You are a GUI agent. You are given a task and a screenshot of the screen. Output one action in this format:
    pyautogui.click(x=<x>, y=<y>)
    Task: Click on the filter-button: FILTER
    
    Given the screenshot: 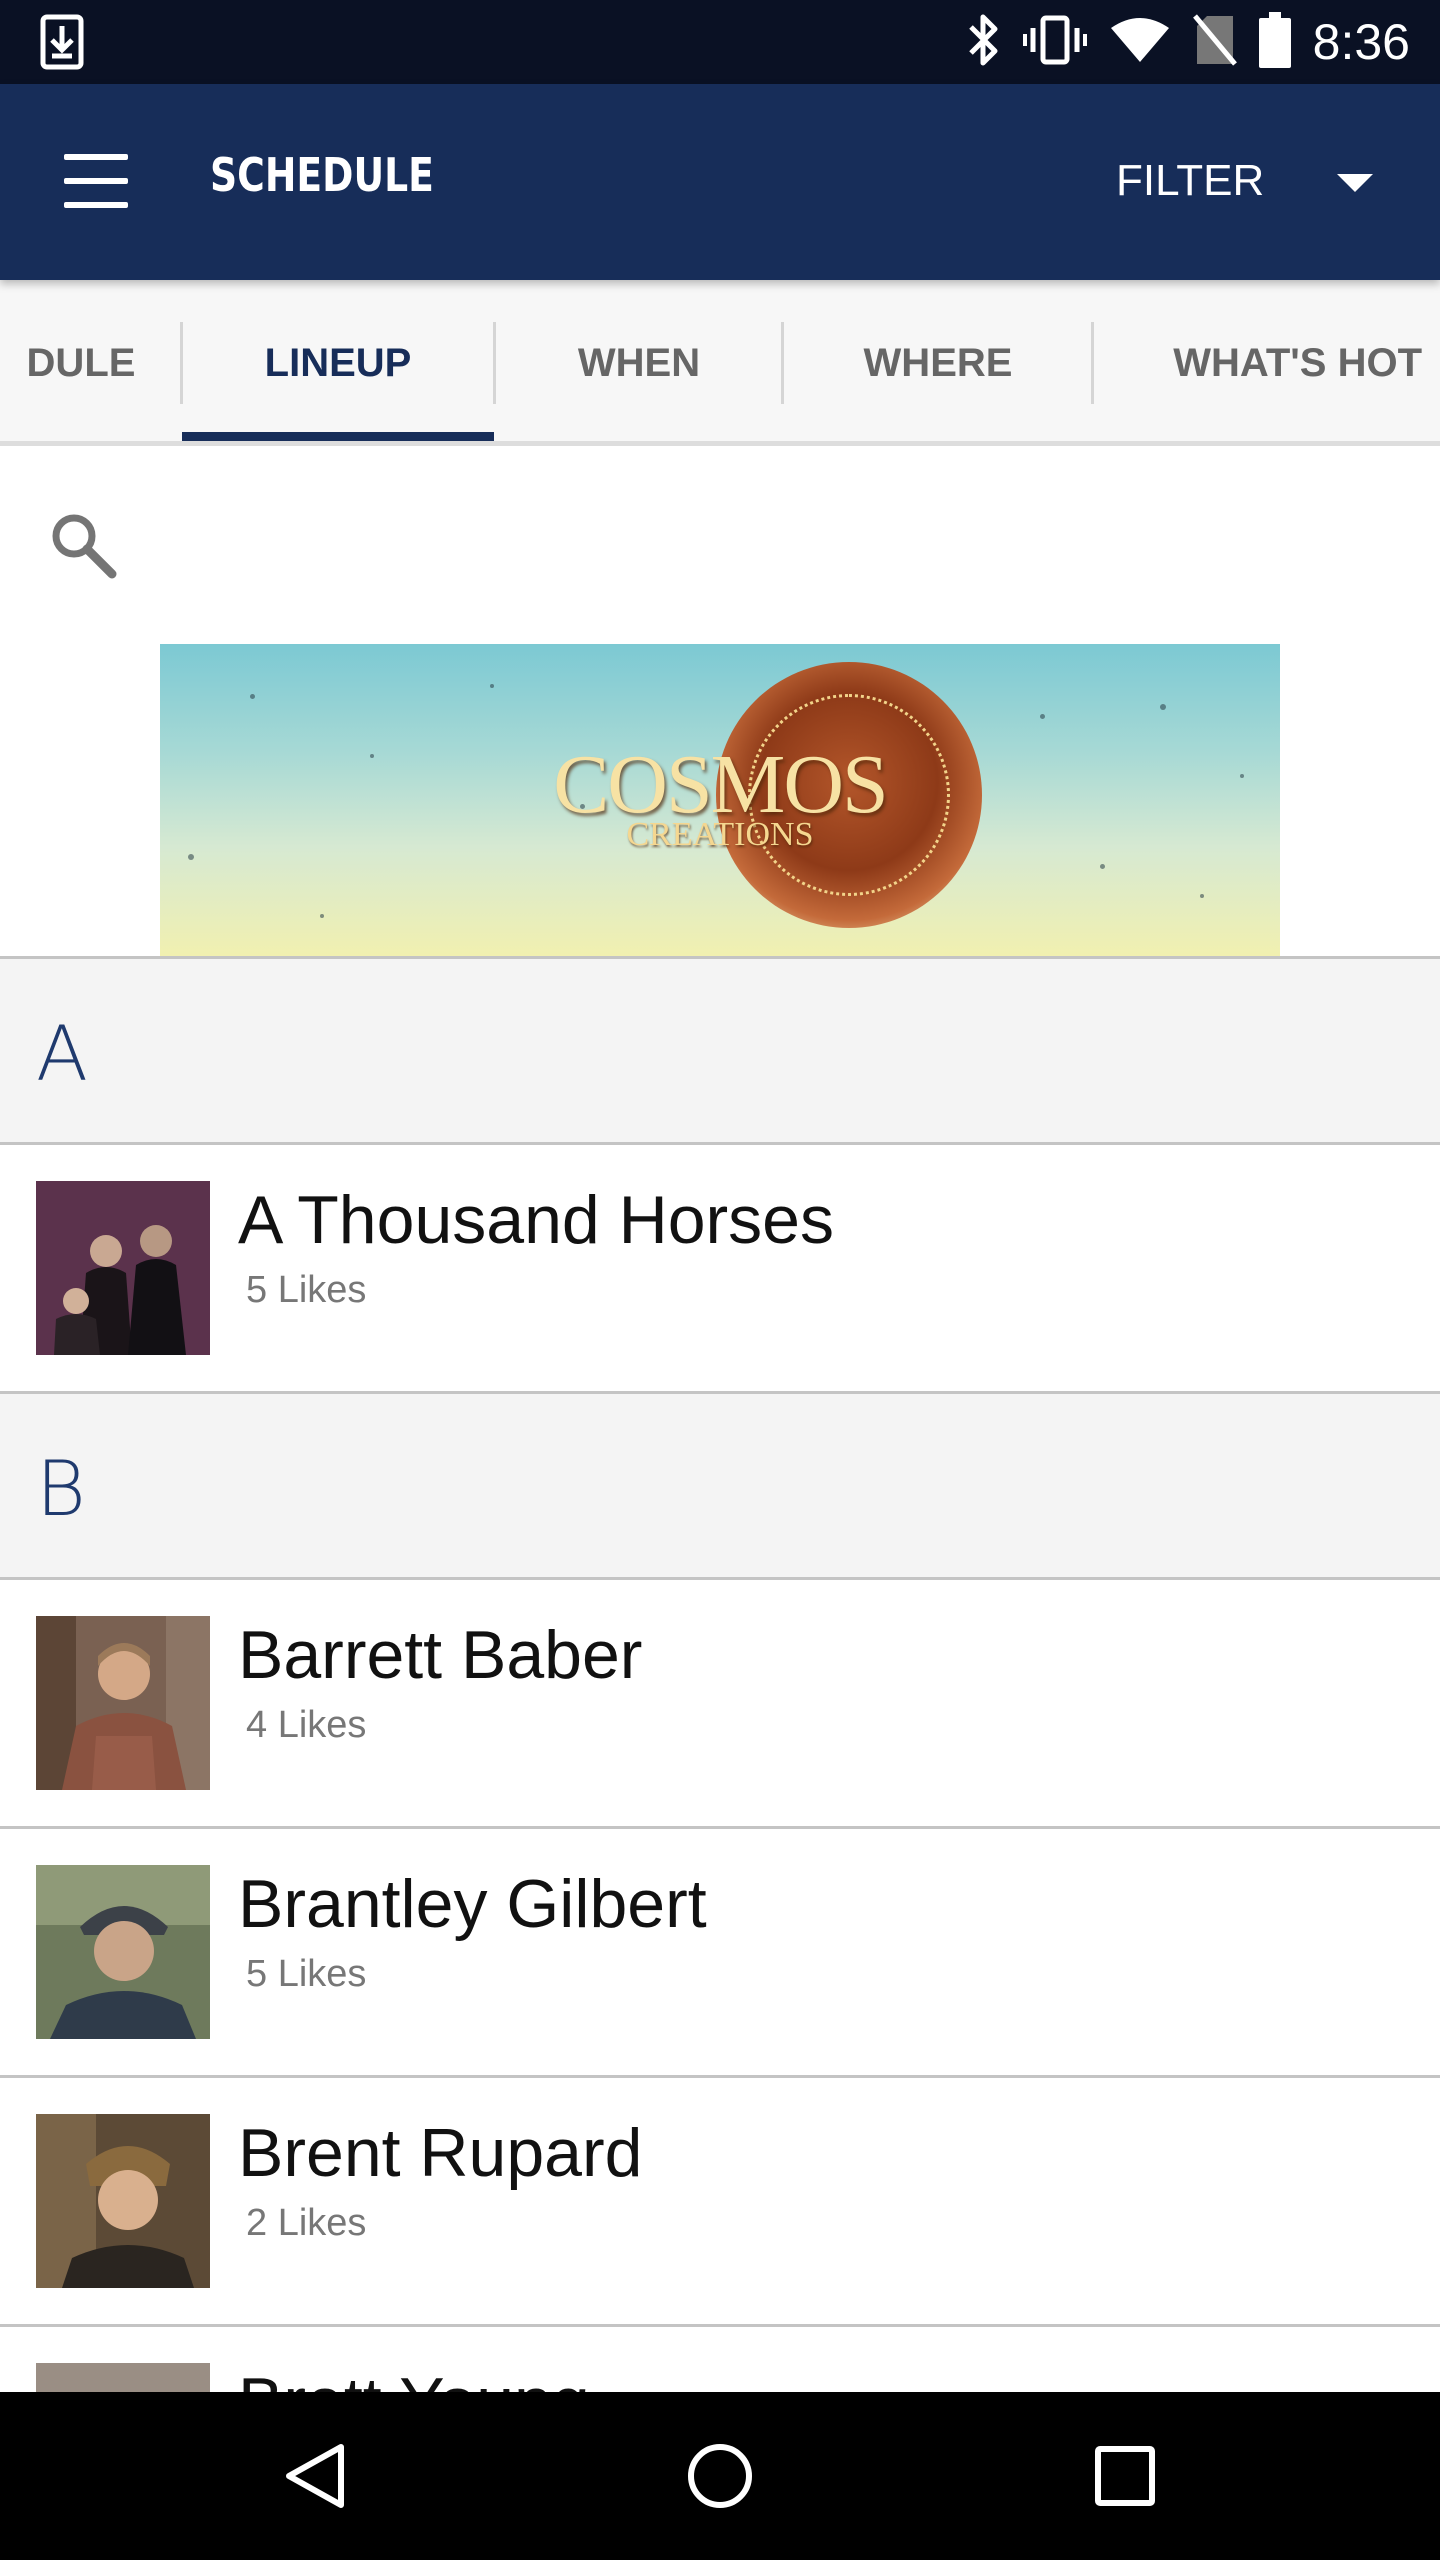 What is the action you would take?
    pyautogui.click(x=1190, y=181)
    